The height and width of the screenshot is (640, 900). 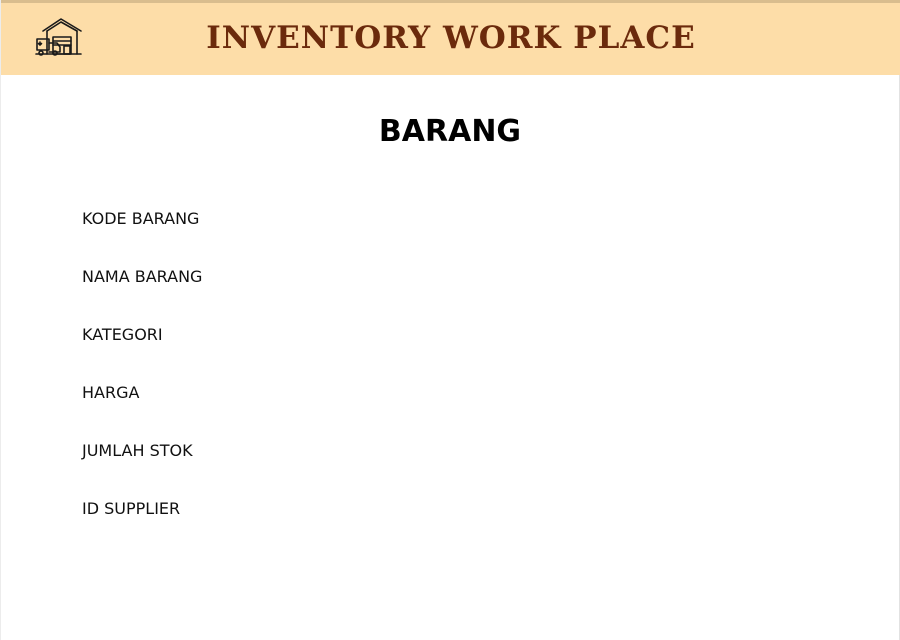 I want to click on field-label-id-supplier: ID SUPPLIER, so click(x=131, y=508).